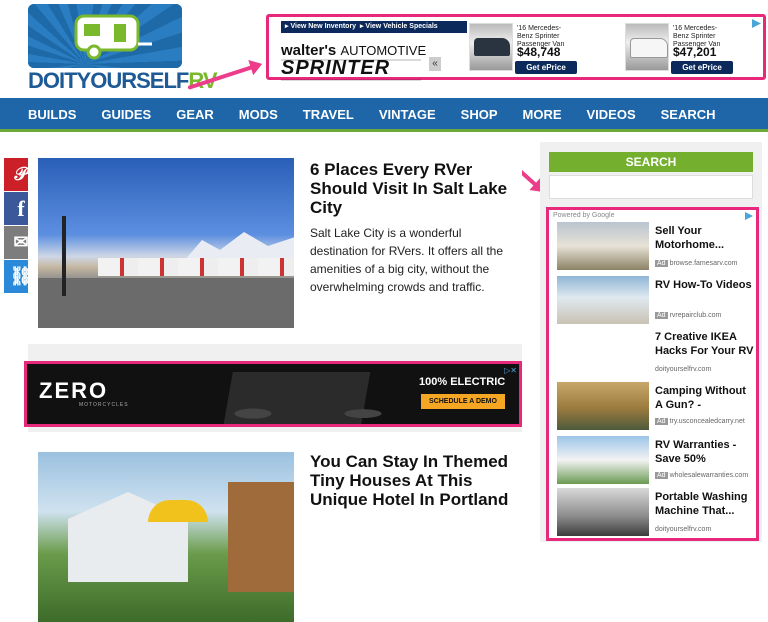 Image resolution: width=768 pixels, height=622 pixels. What do you see at coordinates (705, 398) in the screenshot?
I see `ad-headline: Camping Without A Gun? -` at bounding box center [705, 398].